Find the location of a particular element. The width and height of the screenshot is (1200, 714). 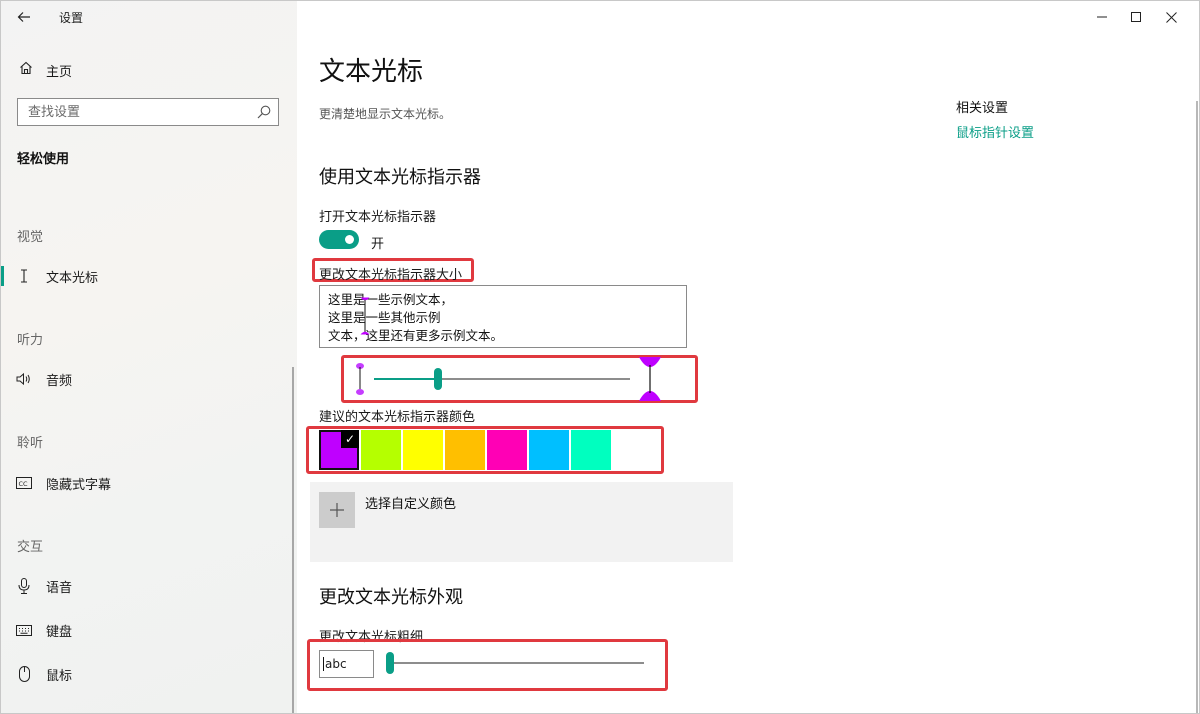

page-description: 更清楚地显示文本光标。 is located at coordinates (385, 114).